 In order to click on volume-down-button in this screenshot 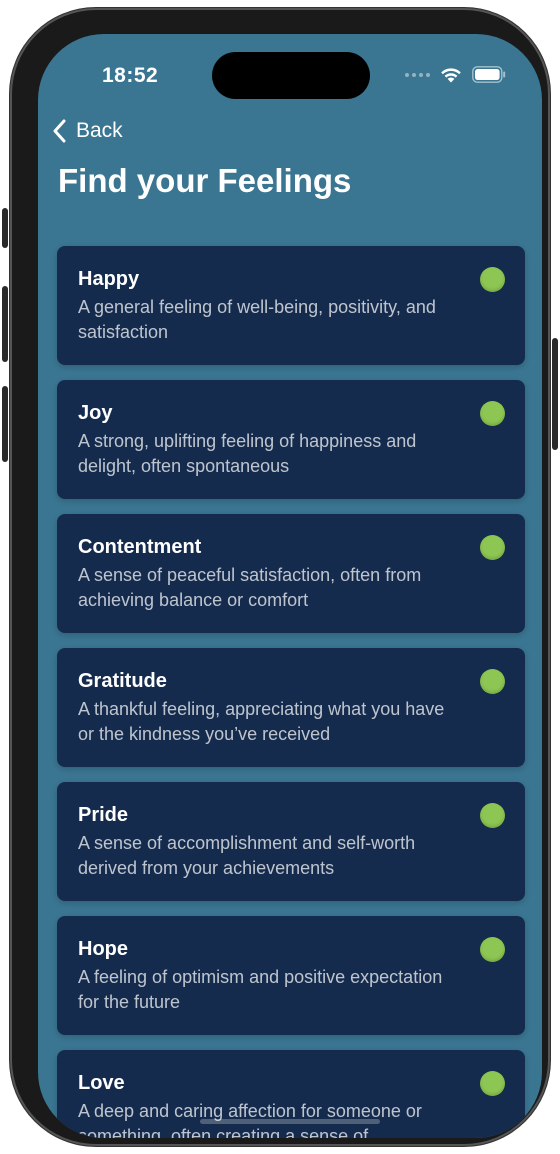, I will do `click(5, 424)`.